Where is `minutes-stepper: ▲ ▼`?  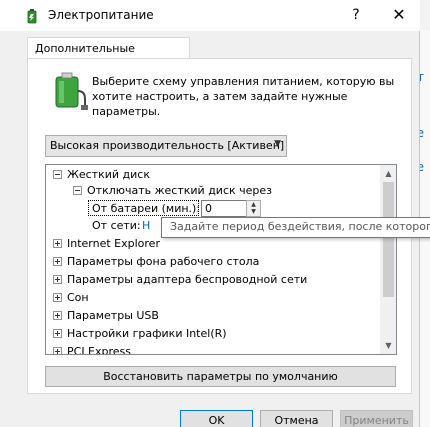
minutes-stepper: ▲ ▼ is located at coordinates (253, 208).